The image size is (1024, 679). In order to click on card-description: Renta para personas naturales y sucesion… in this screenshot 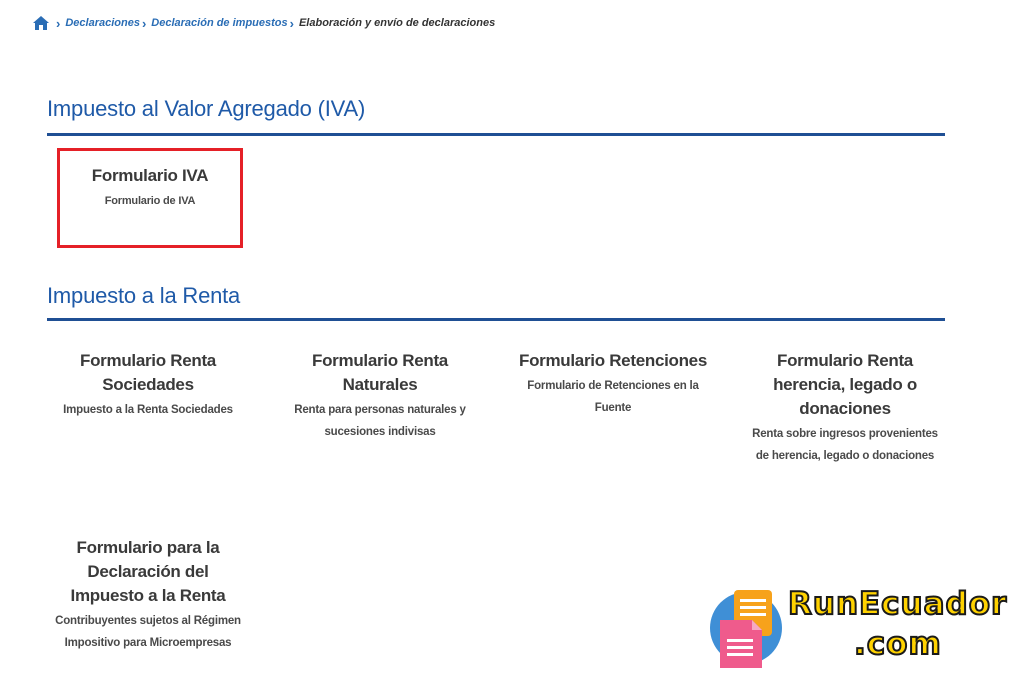, I will do `click(380, 421)`.